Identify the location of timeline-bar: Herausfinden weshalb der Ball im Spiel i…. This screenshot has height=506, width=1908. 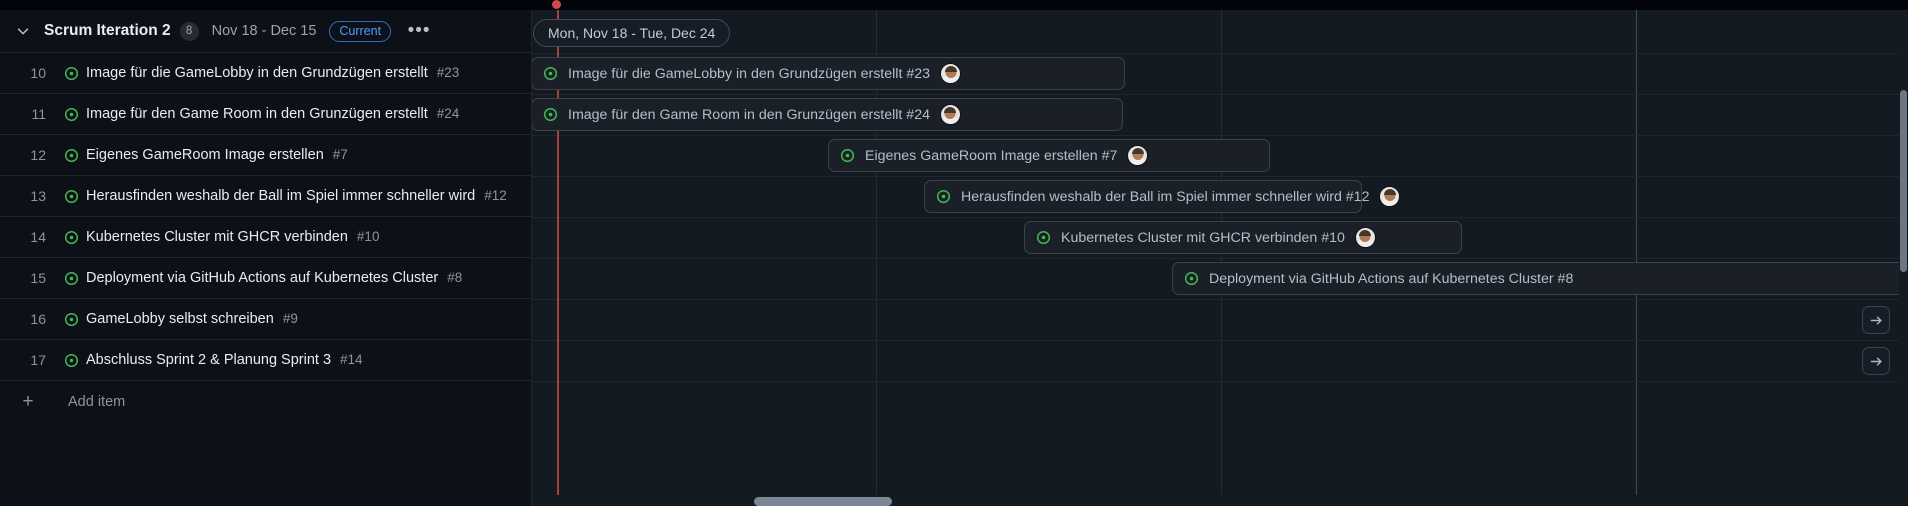
(1162, 196).